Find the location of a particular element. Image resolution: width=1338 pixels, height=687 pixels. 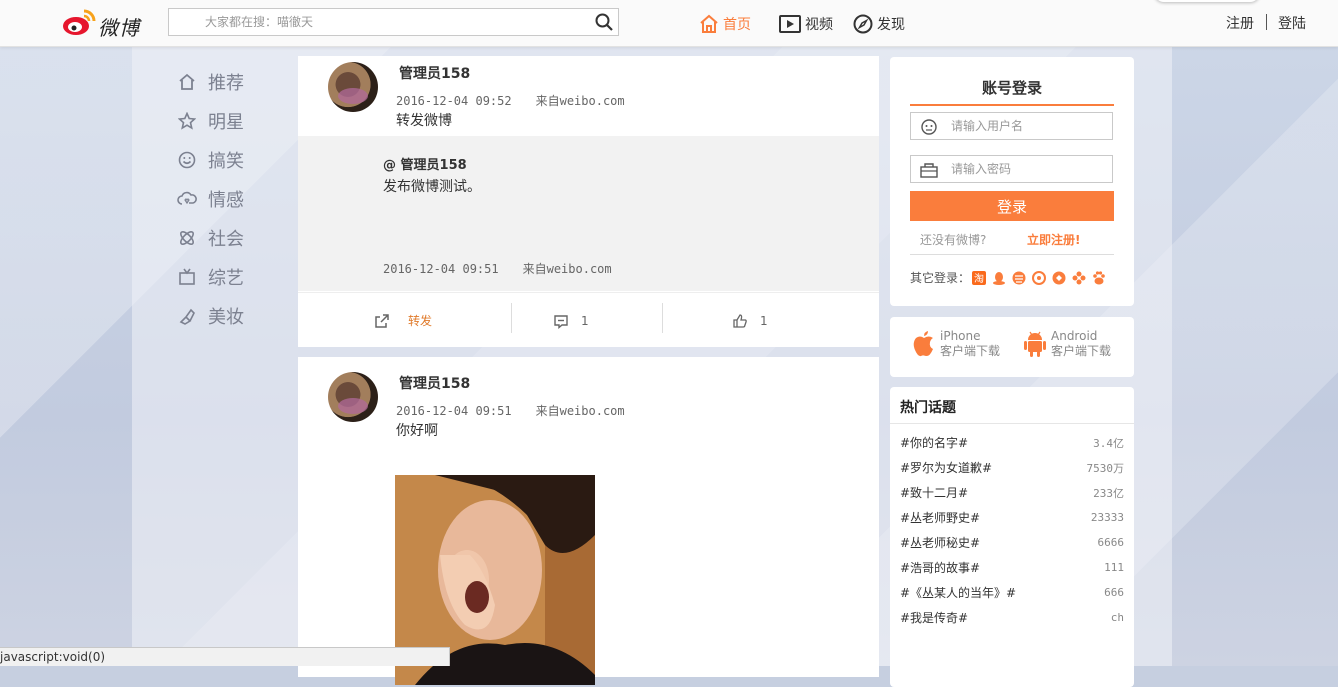

hot-topic-row: #丛老师秘史# 6666 is located at coordinates (1012, 542).